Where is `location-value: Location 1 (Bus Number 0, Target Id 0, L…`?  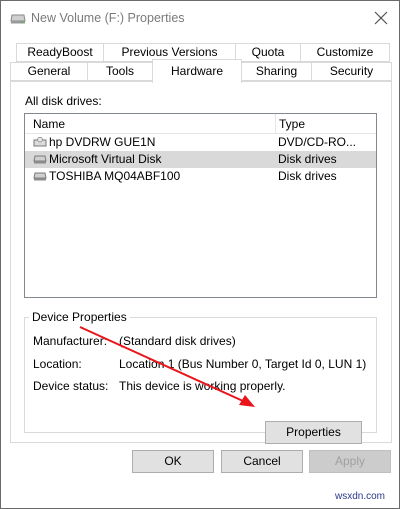 location-value: Location 1 (Bus Number 0, Target Id 0, L… is located at coordinates (243, 364).